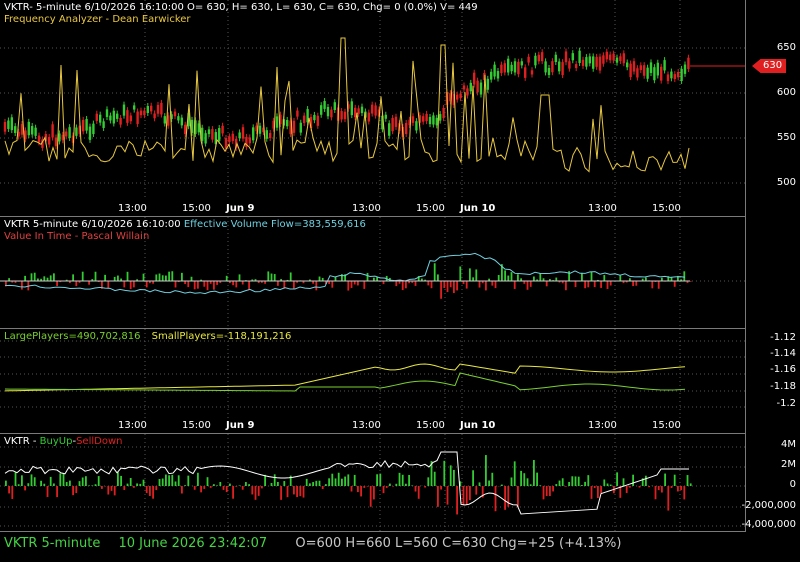 This screenshot has height=562, width=800. What do you see at coordinates (792, 484) in the screenshot?
I see `y-label: 0` at bounding box center [792, 484].